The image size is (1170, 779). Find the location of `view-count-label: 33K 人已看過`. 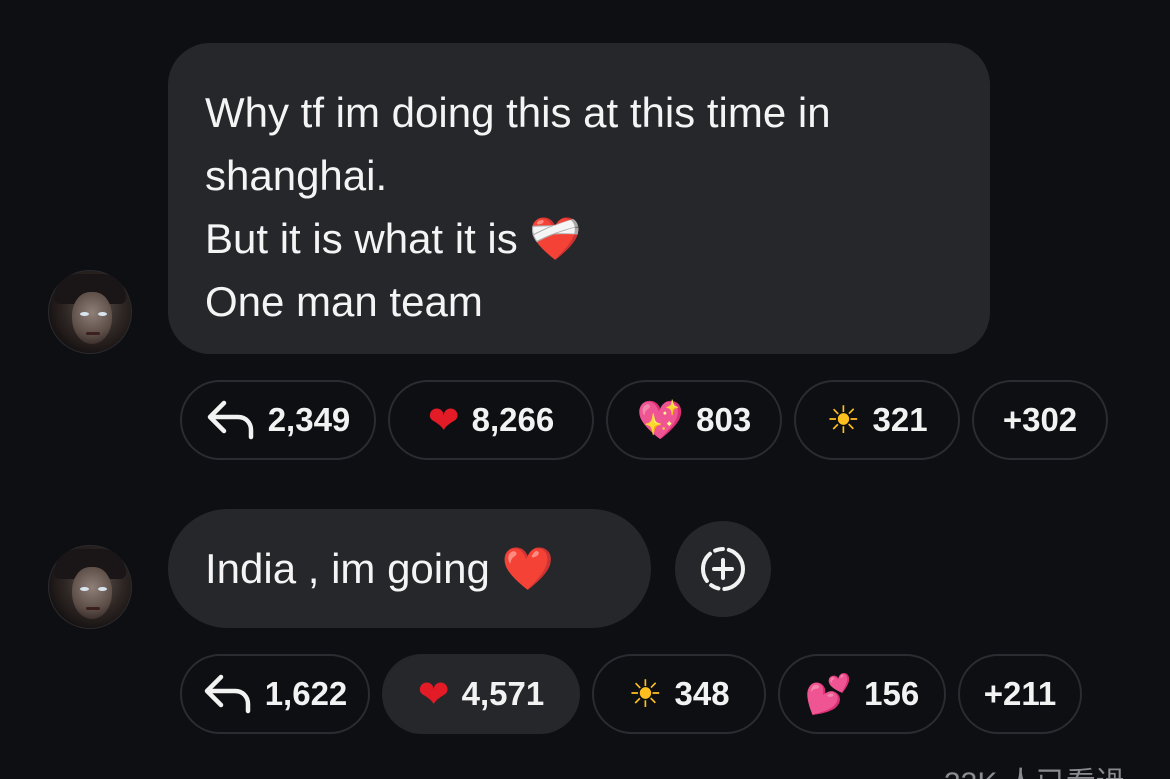

view-count-label: 33K 人已看過 is located at coordinates (1035, 768).